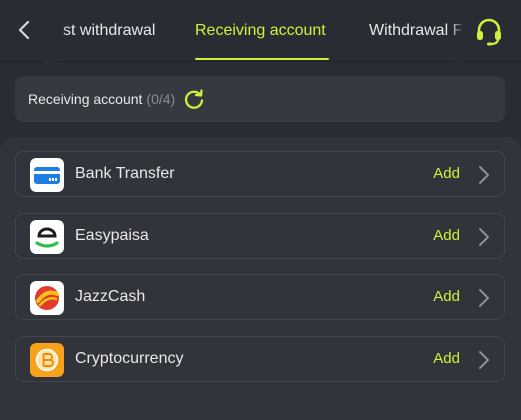 This screenshot has width=521, height=420. Describe the element at coordinates (161, 99) in the screenshot. I see `account-count: (0/4)` at that location.